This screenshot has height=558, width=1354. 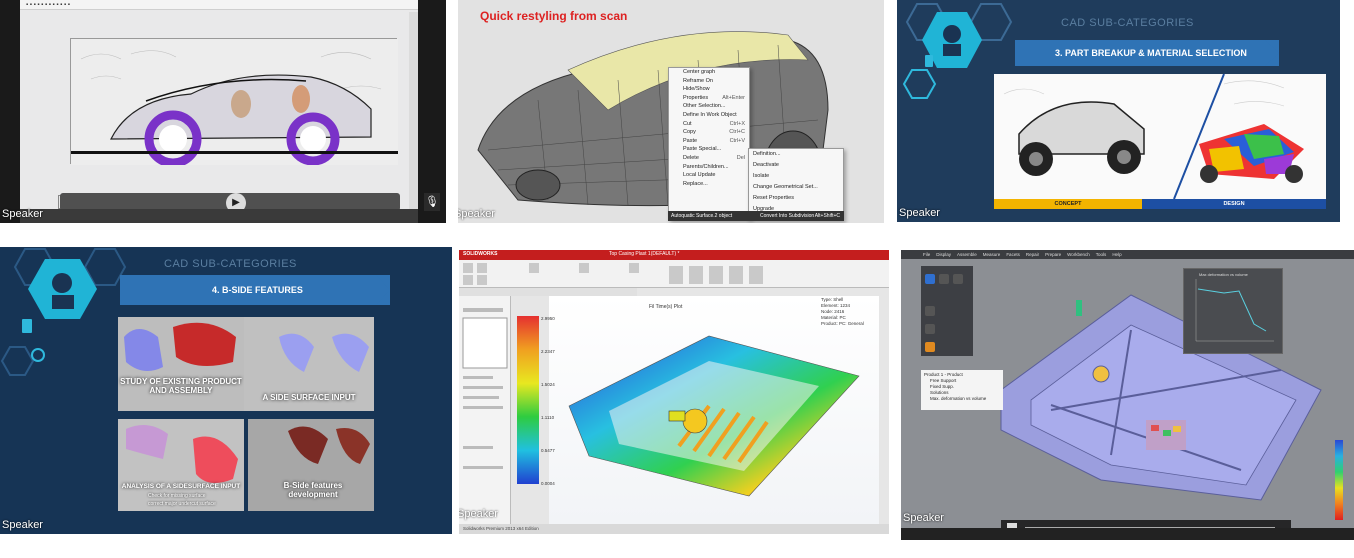 What do you see at coordinates (709, 175) in the screenshot?
I see `context-menu-item: Local Update` at bounding box center [709, 175].